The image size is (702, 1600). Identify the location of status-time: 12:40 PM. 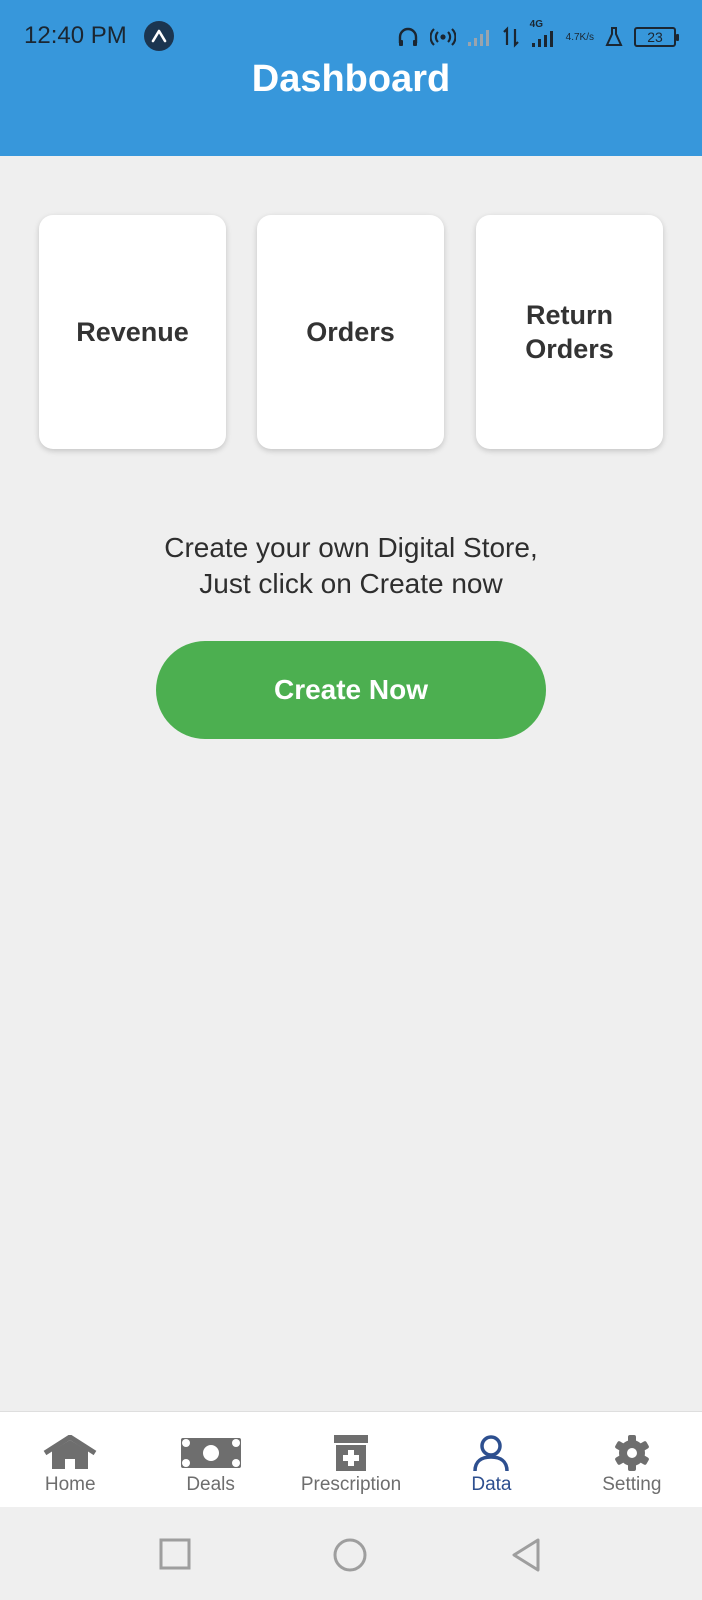
(75, 35).